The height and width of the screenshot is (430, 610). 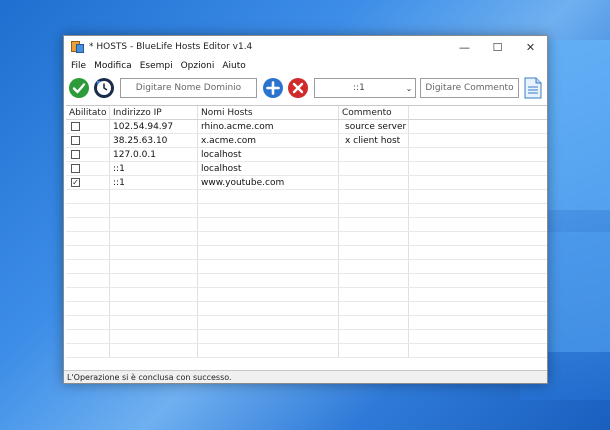 I want to click on ip-select: ::1 ⌄, so click(x=365, y=88).